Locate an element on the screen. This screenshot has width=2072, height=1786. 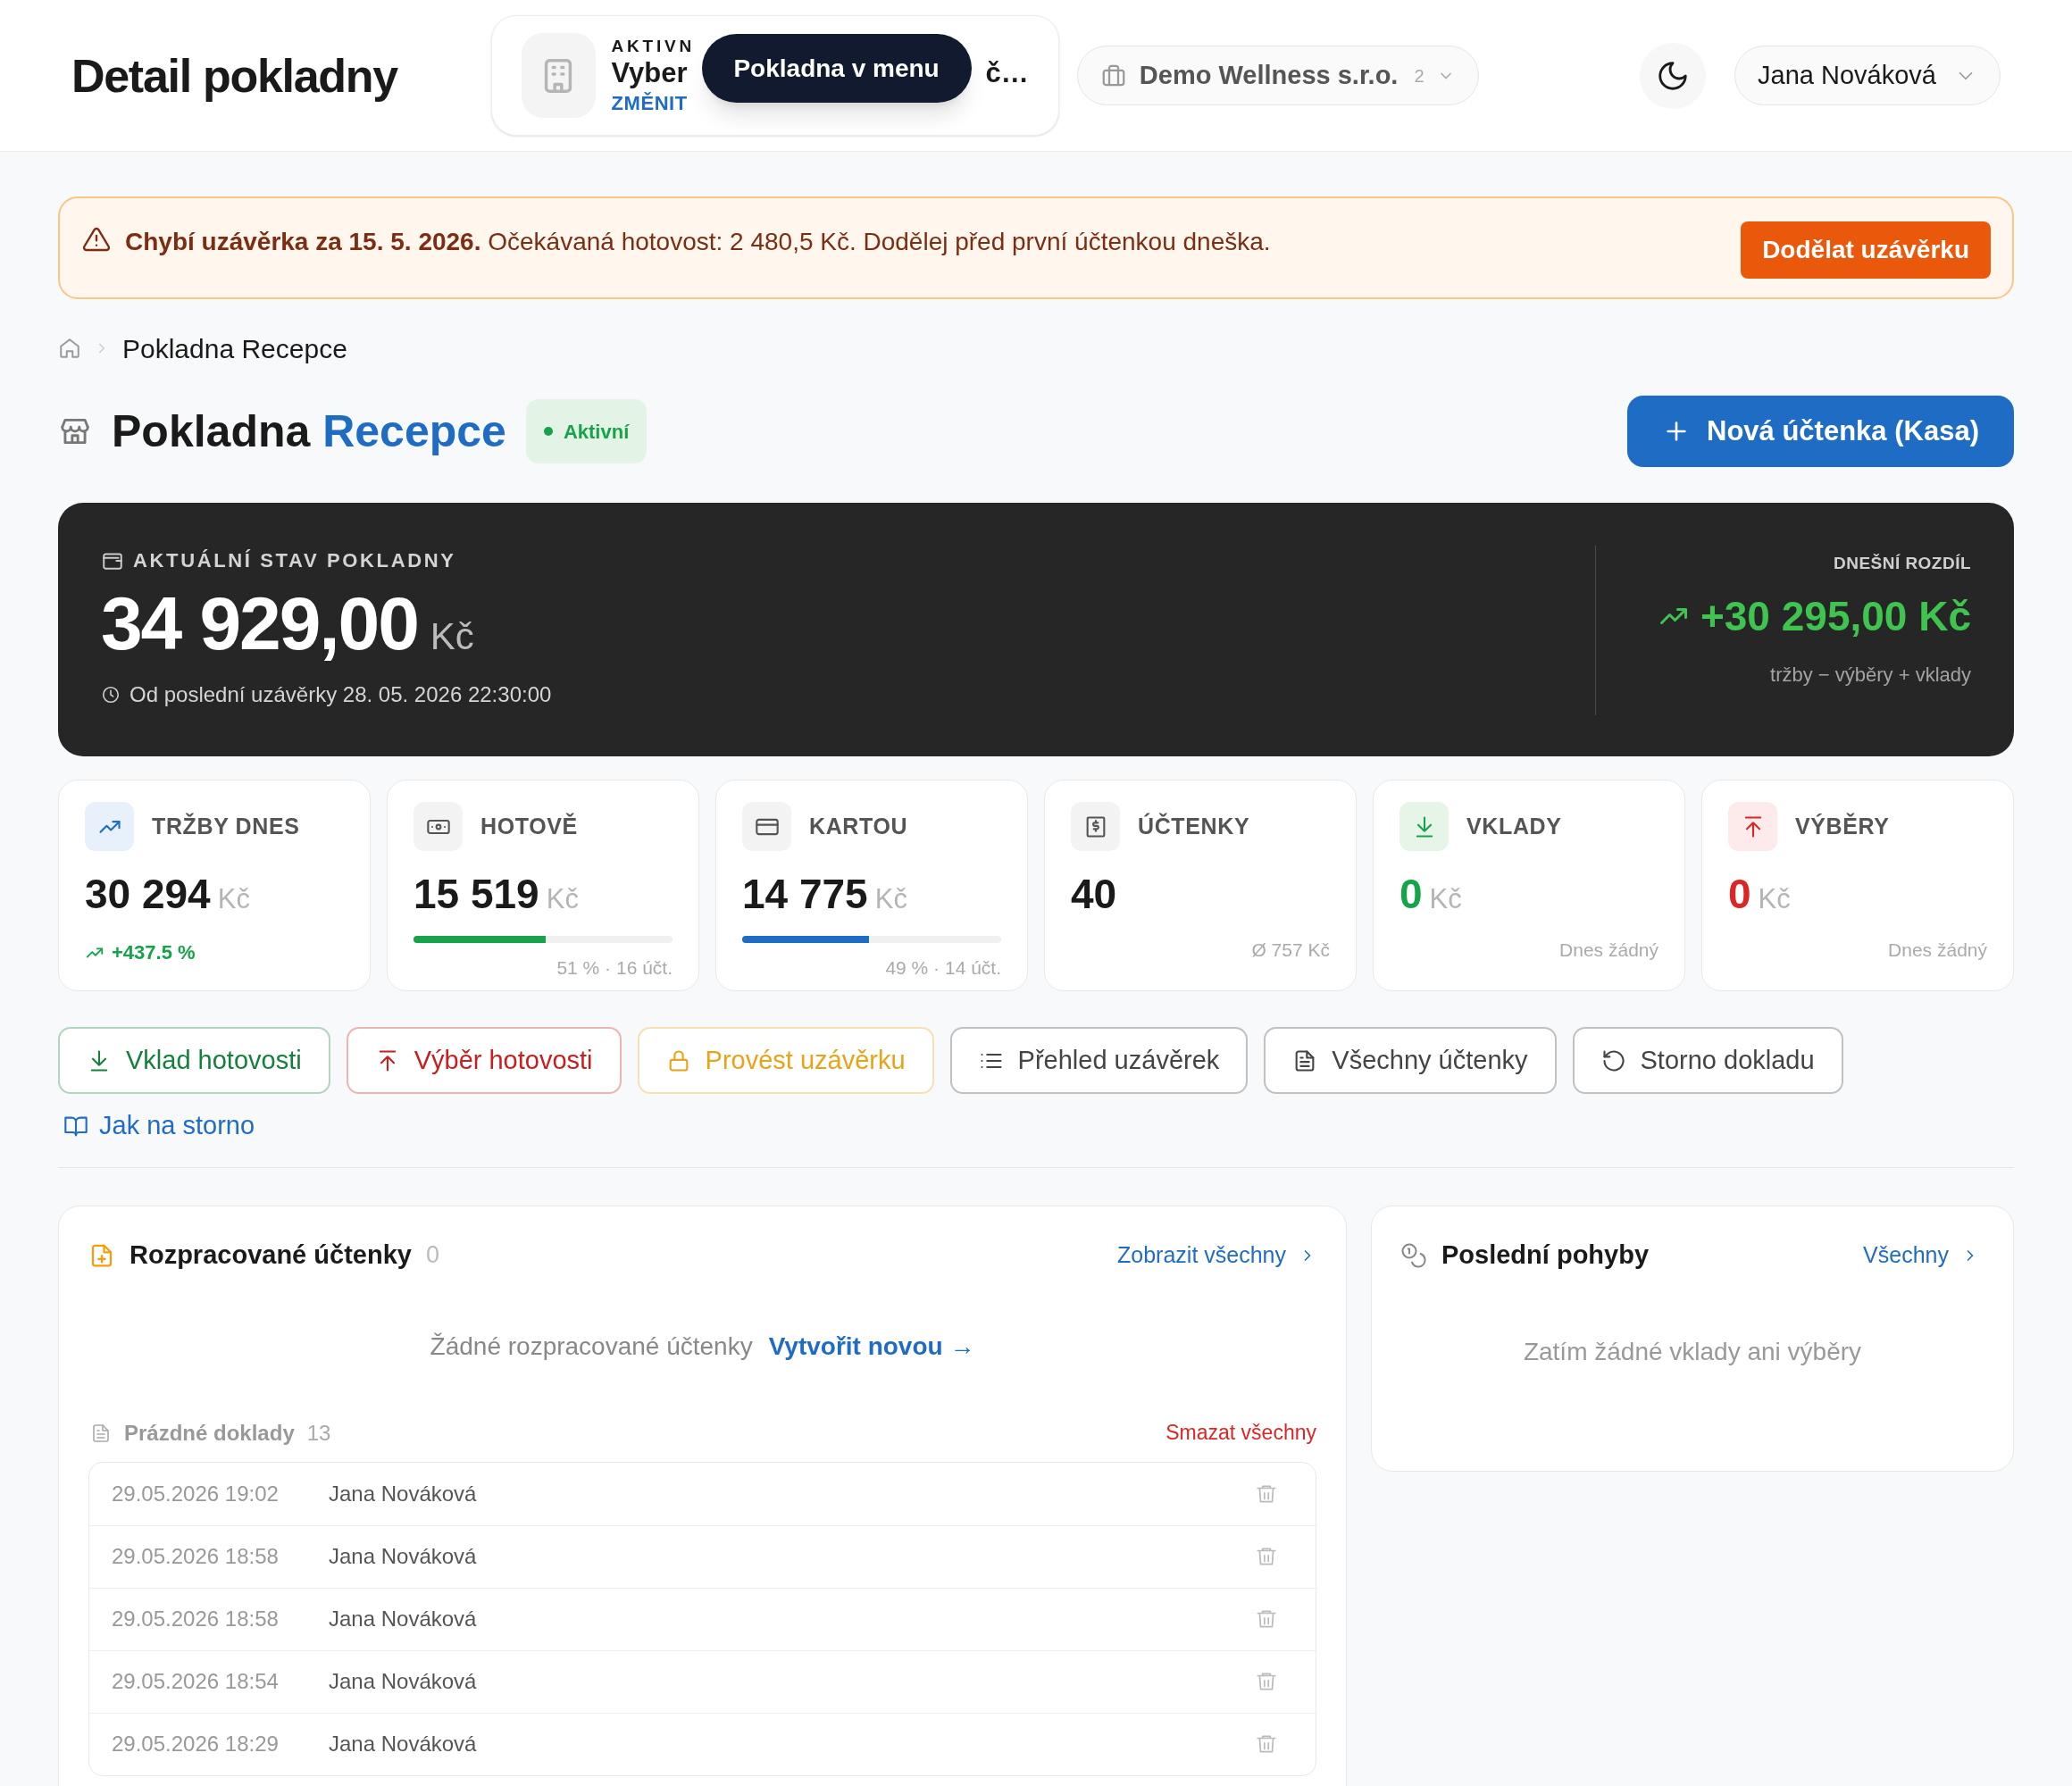
stat-label: VÝBĚRY is located at coordinates (1842, 826).